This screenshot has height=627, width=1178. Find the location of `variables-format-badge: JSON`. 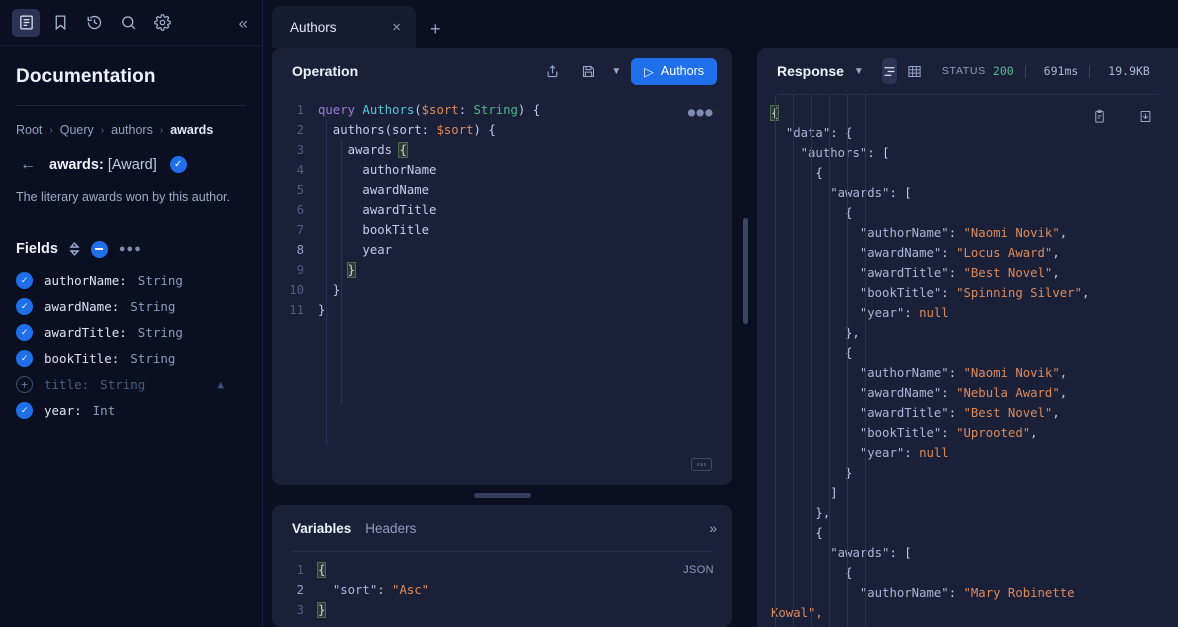

variables-format-badge: JSON is located at coordinates (698, 570).